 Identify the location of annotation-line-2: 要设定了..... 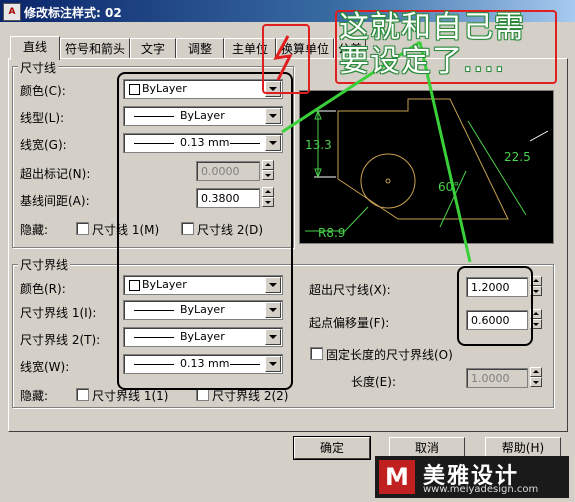
(422, 61).